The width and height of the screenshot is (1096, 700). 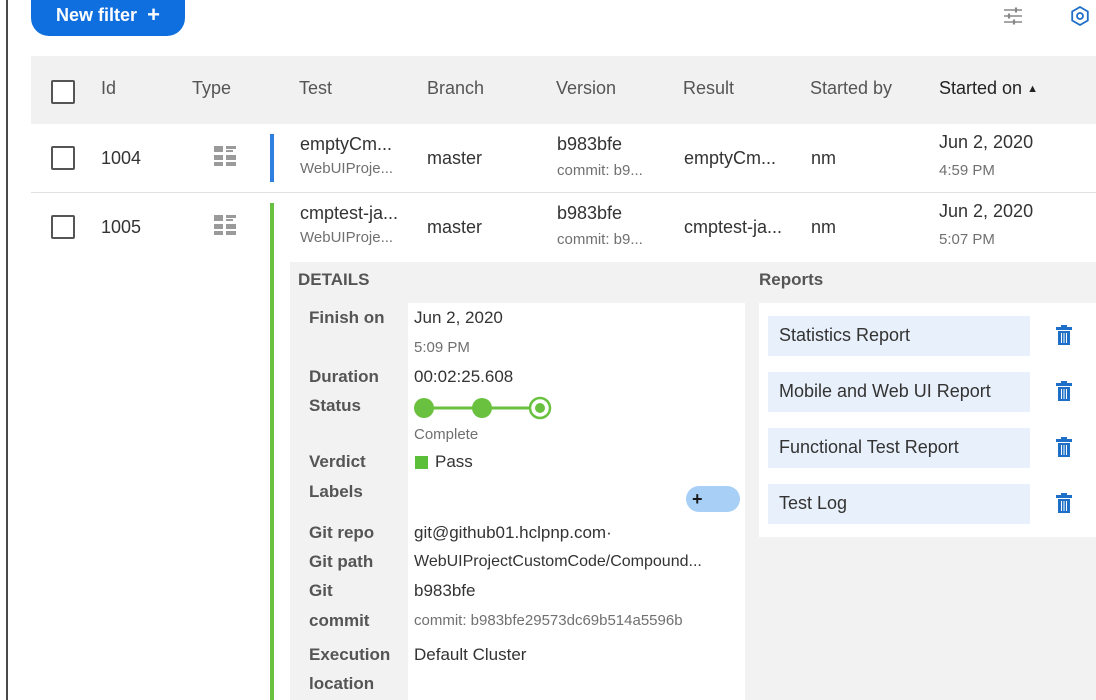 I want to click on finish-on-time: 5:09 PM, so click(x=442, y=347).